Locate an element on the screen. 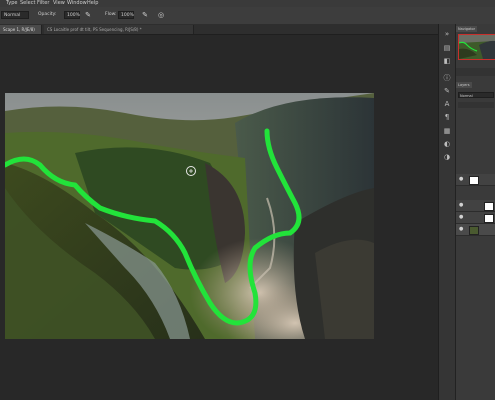 Image resolution: width=495 pixels, height=400 pixels. history-icon: ▤ is located at coordinates (447, 48).